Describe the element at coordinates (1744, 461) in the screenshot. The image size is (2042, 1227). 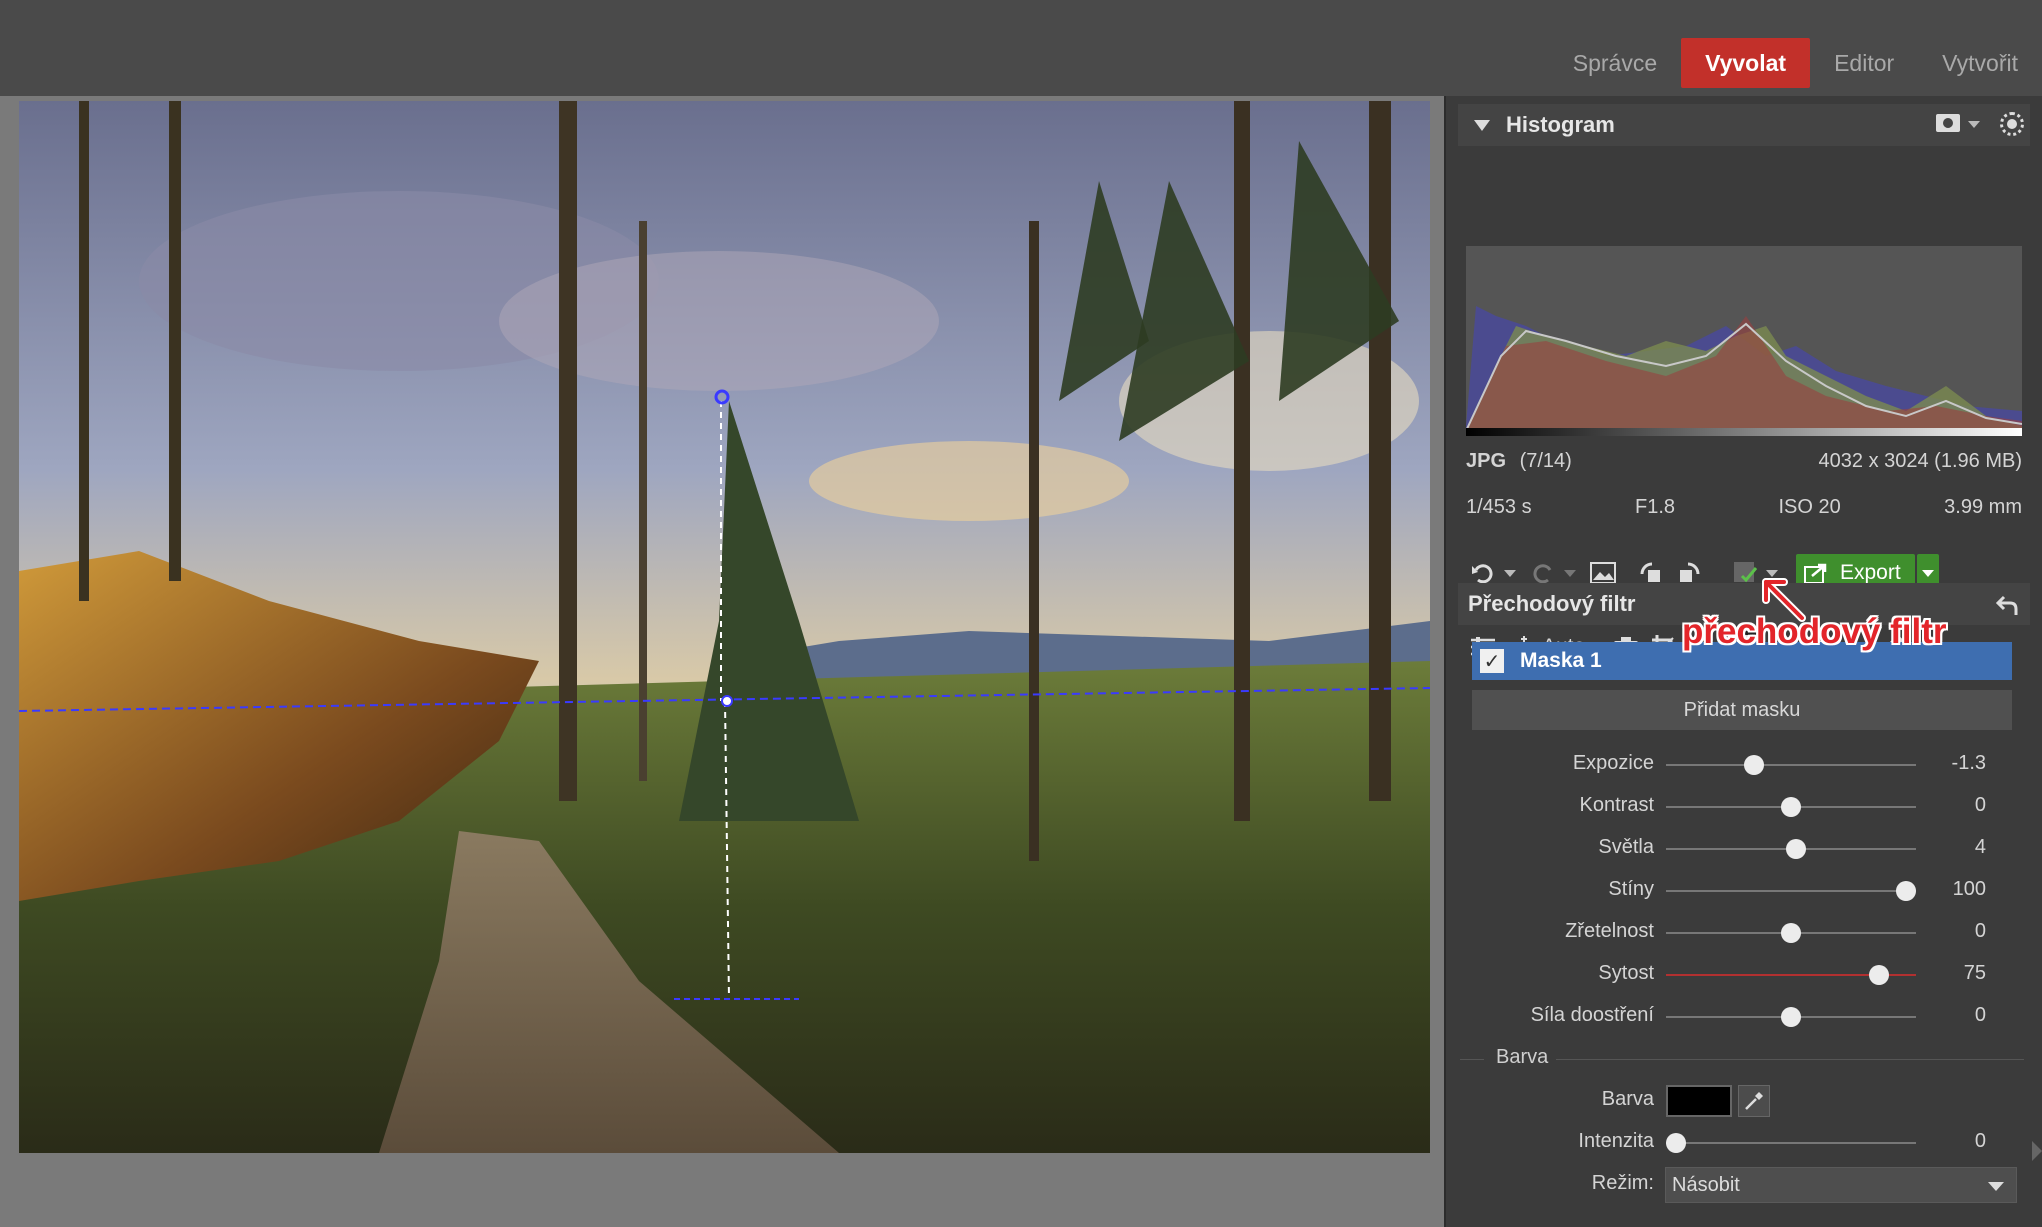
I see `file-info-row: JPG (7/14) 4032 x 3024 (1.96 MB)` at that location.